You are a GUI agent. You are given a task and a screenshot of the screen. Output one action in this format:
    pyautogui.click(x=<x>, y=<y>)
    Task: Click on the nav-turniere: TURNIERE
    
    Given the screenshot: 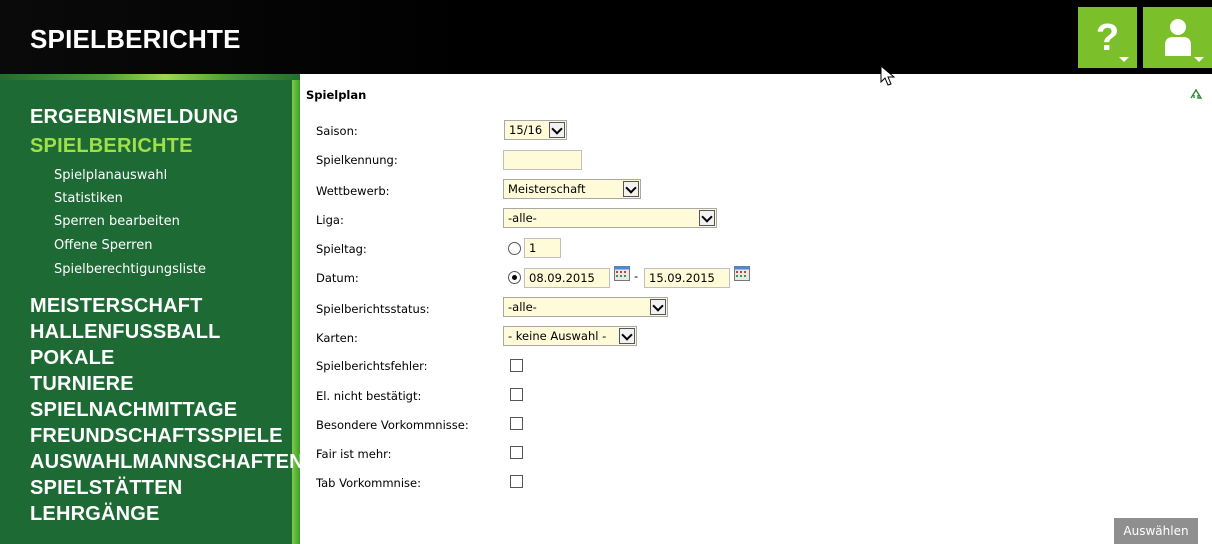 What is the action you would take?
    pyautogui.click(x=82, y=384)
    